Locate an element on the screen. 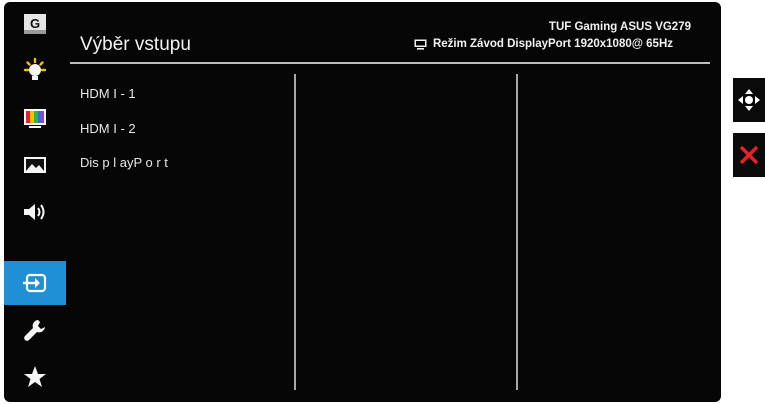 The height and width of the screenshot is (404, 765). header-divider is located at coordinates (390, 63).